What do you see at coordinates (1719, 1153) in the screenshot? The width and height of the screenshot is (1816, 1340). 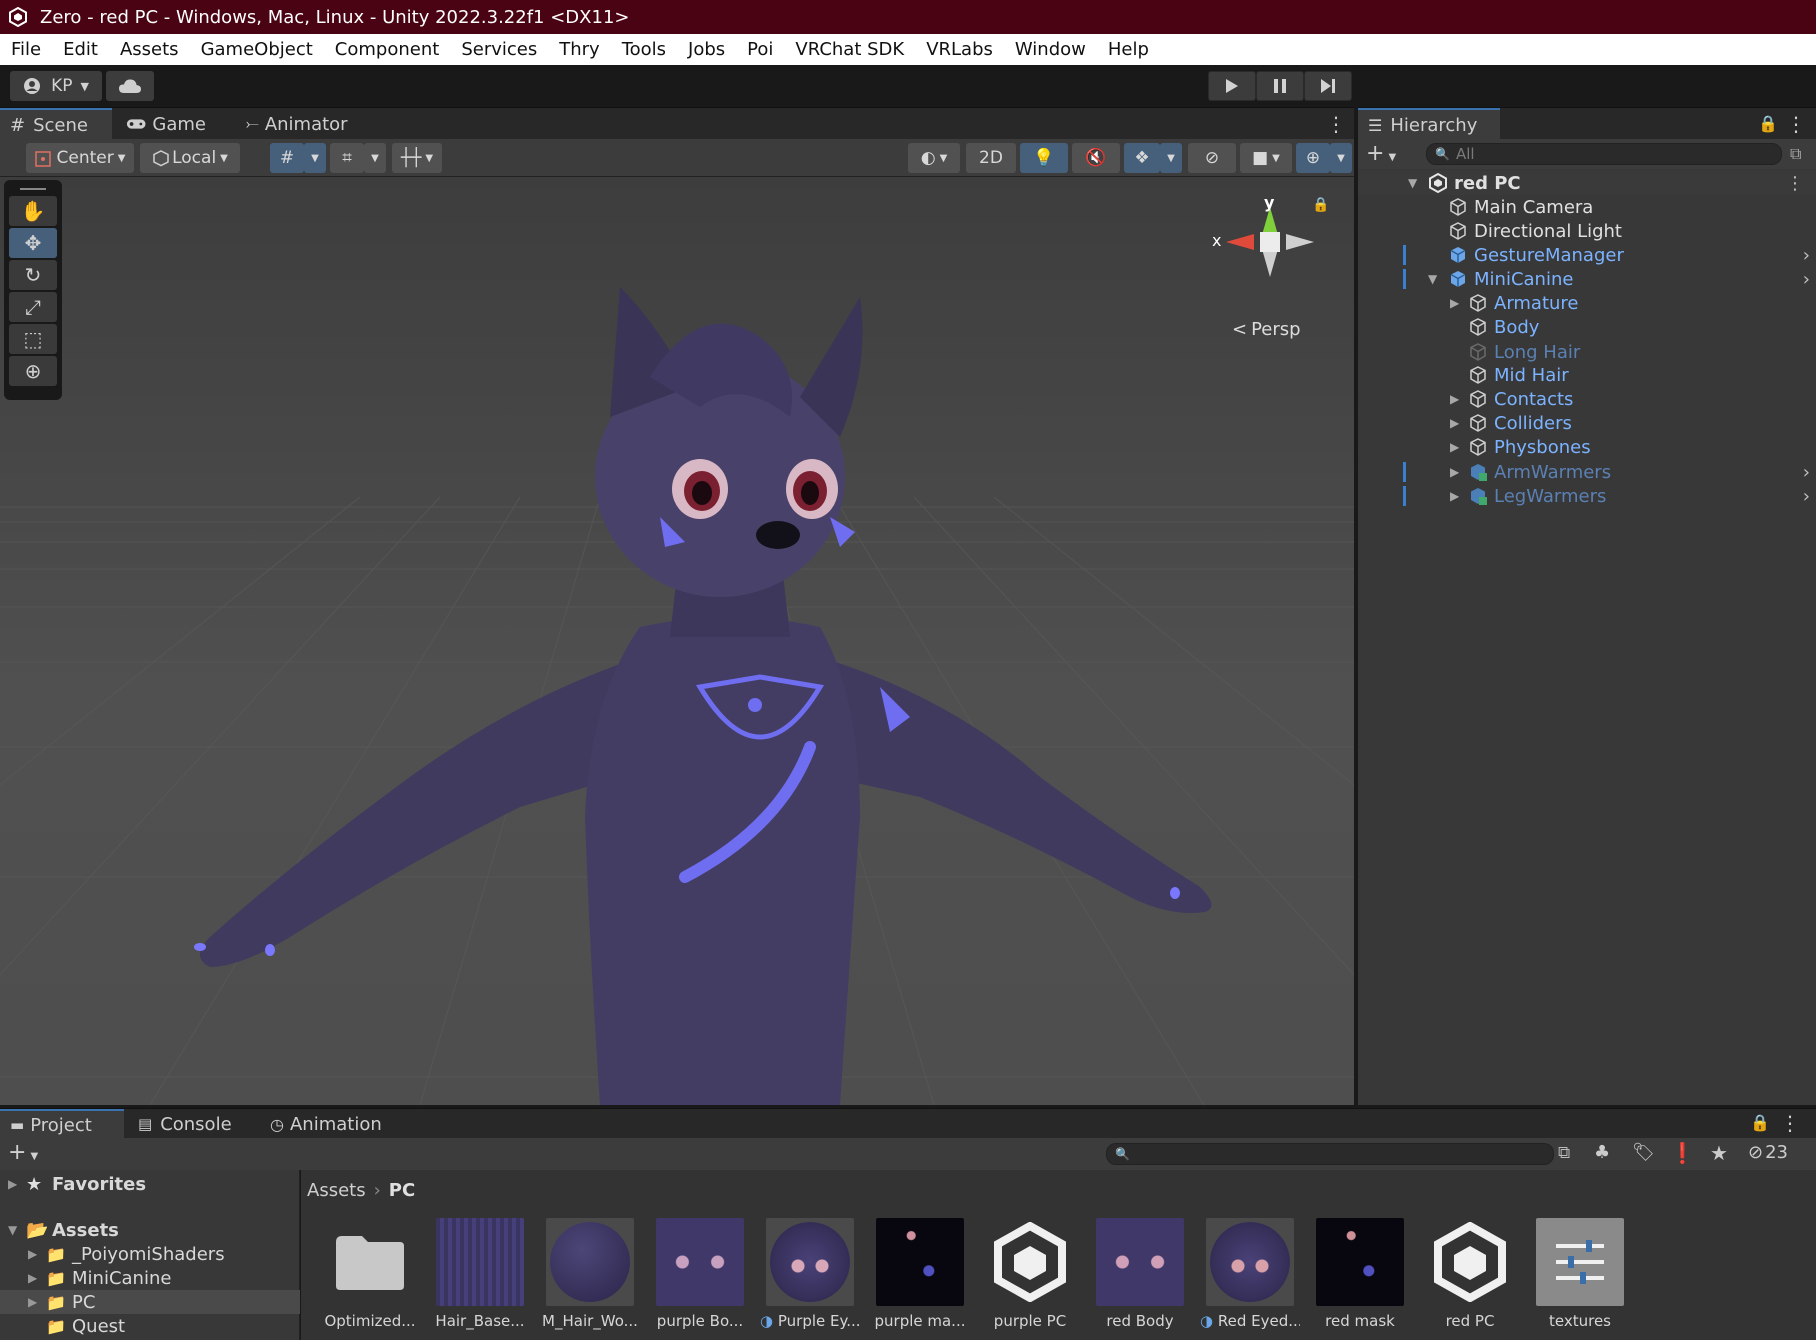 I see `favorite-star-icon: ★` at bounding box center [1719, 1153].